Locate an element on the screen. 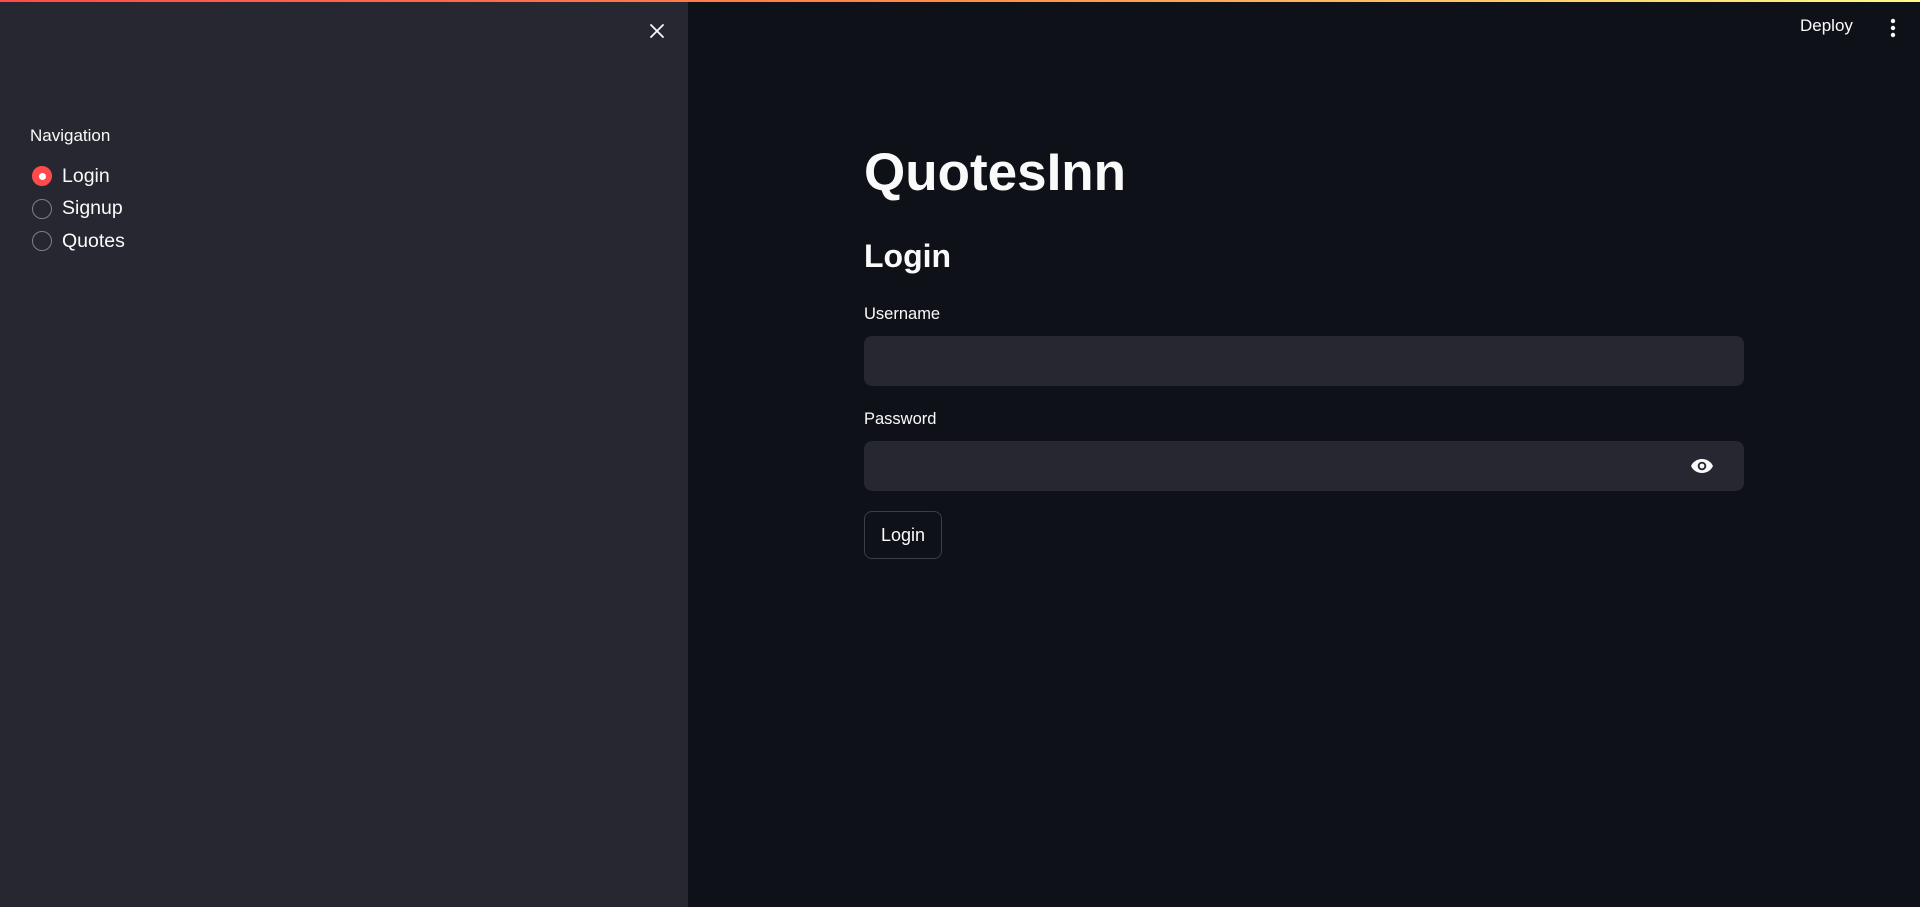 The width and height of the screenshot is (1920, 907). eye-icon is located at coordinates (1702, 466).